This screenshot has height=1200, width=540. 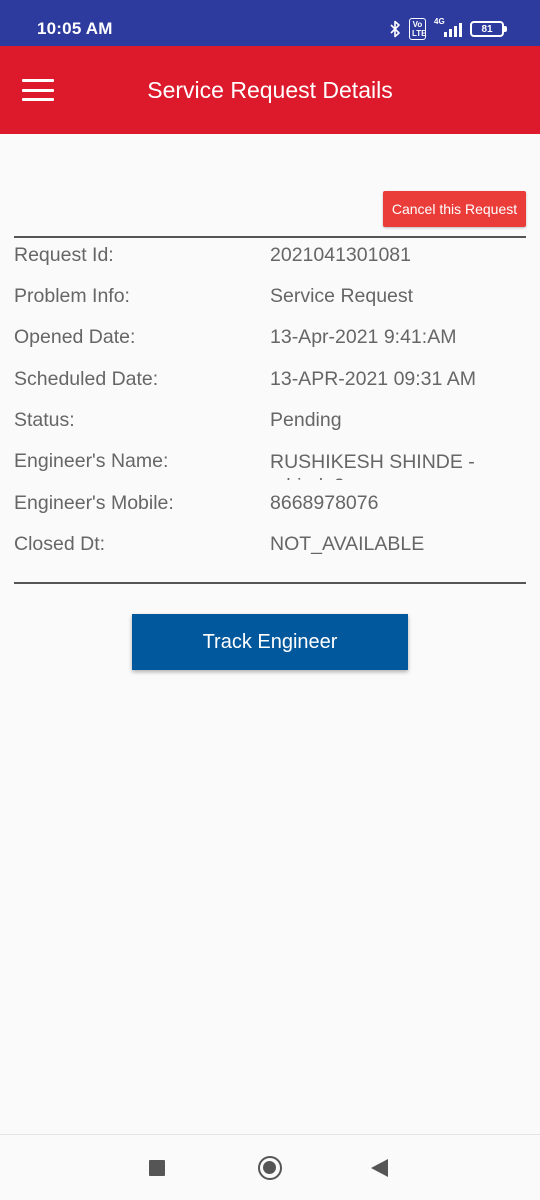 I want to click on volte-icon: Vo LTE, so click(x=418, y=29).